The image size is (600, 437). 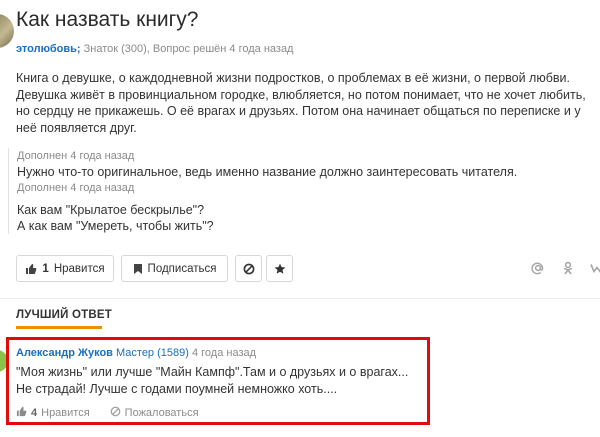 What do you see at coordinates (568, 268) in the screenshot?
I see `odnoklassniki-icon` at bounding box center [568, 268].